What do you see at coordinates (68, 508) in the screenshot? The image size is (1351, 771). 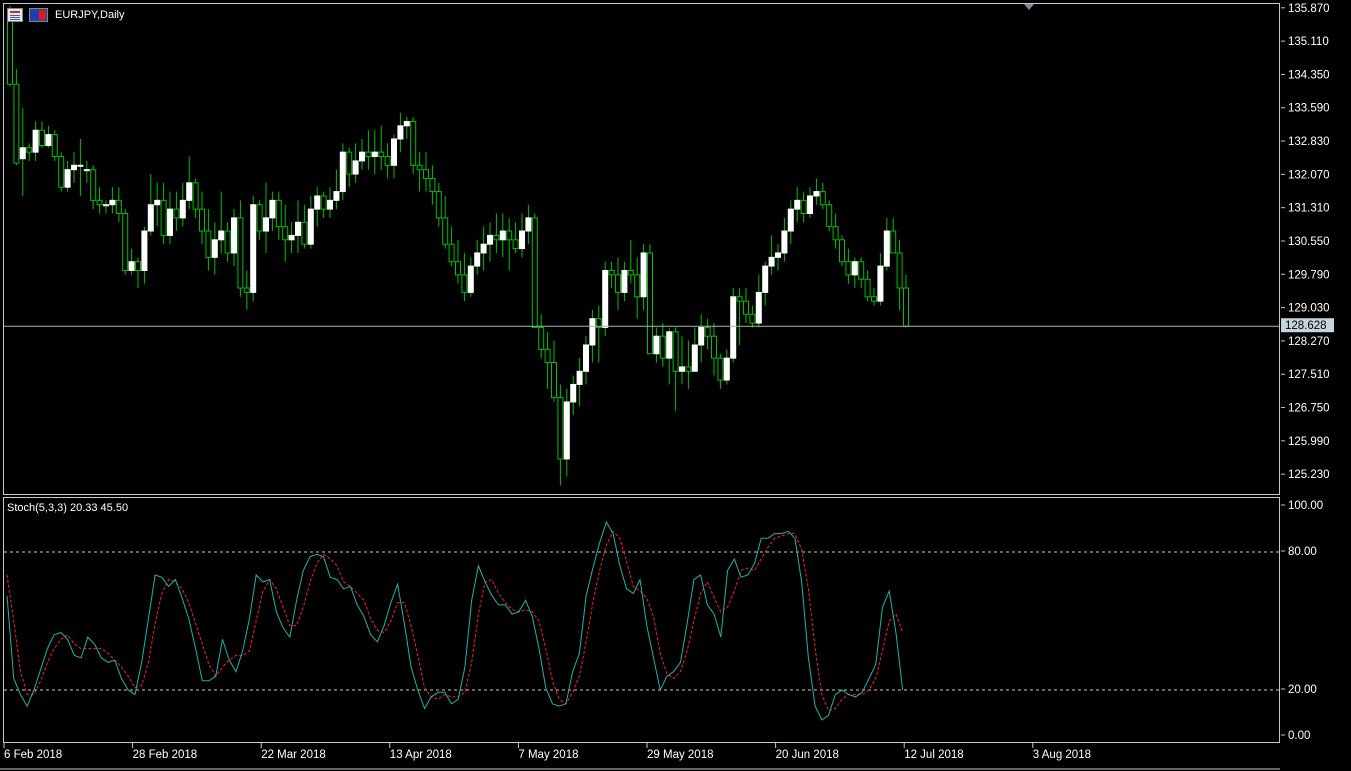 I see `stoch-title: Stoch(5,3,3) 20.33 45.50` at bounding box center [68, 508].